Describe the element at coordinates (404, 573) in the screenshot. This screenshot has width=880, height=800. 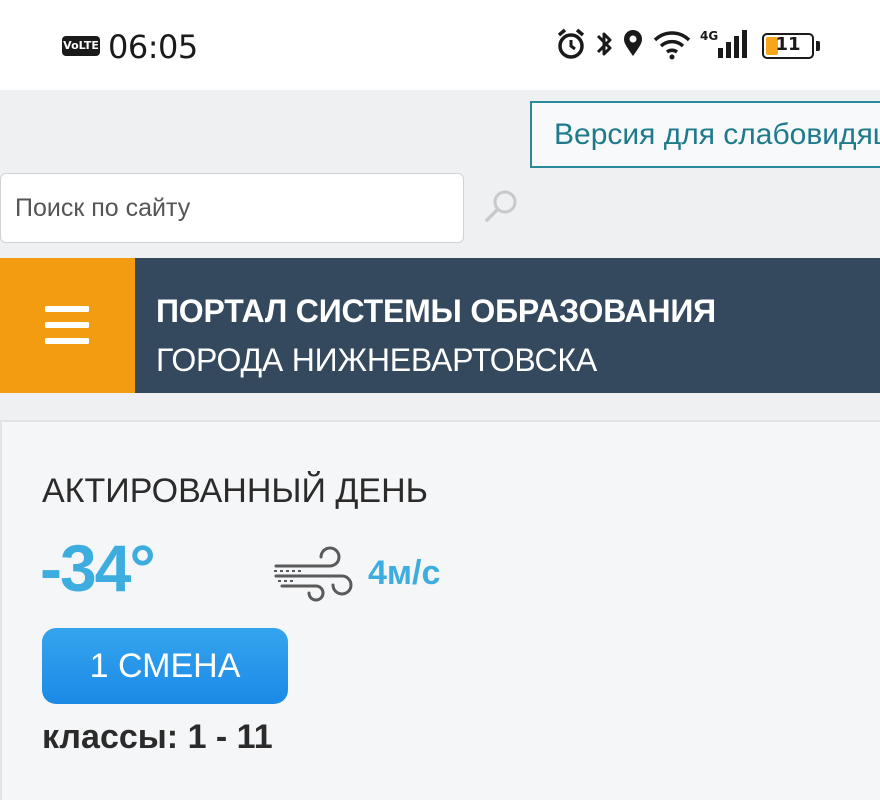
I see `wind-speed: 4м/с` at that location.